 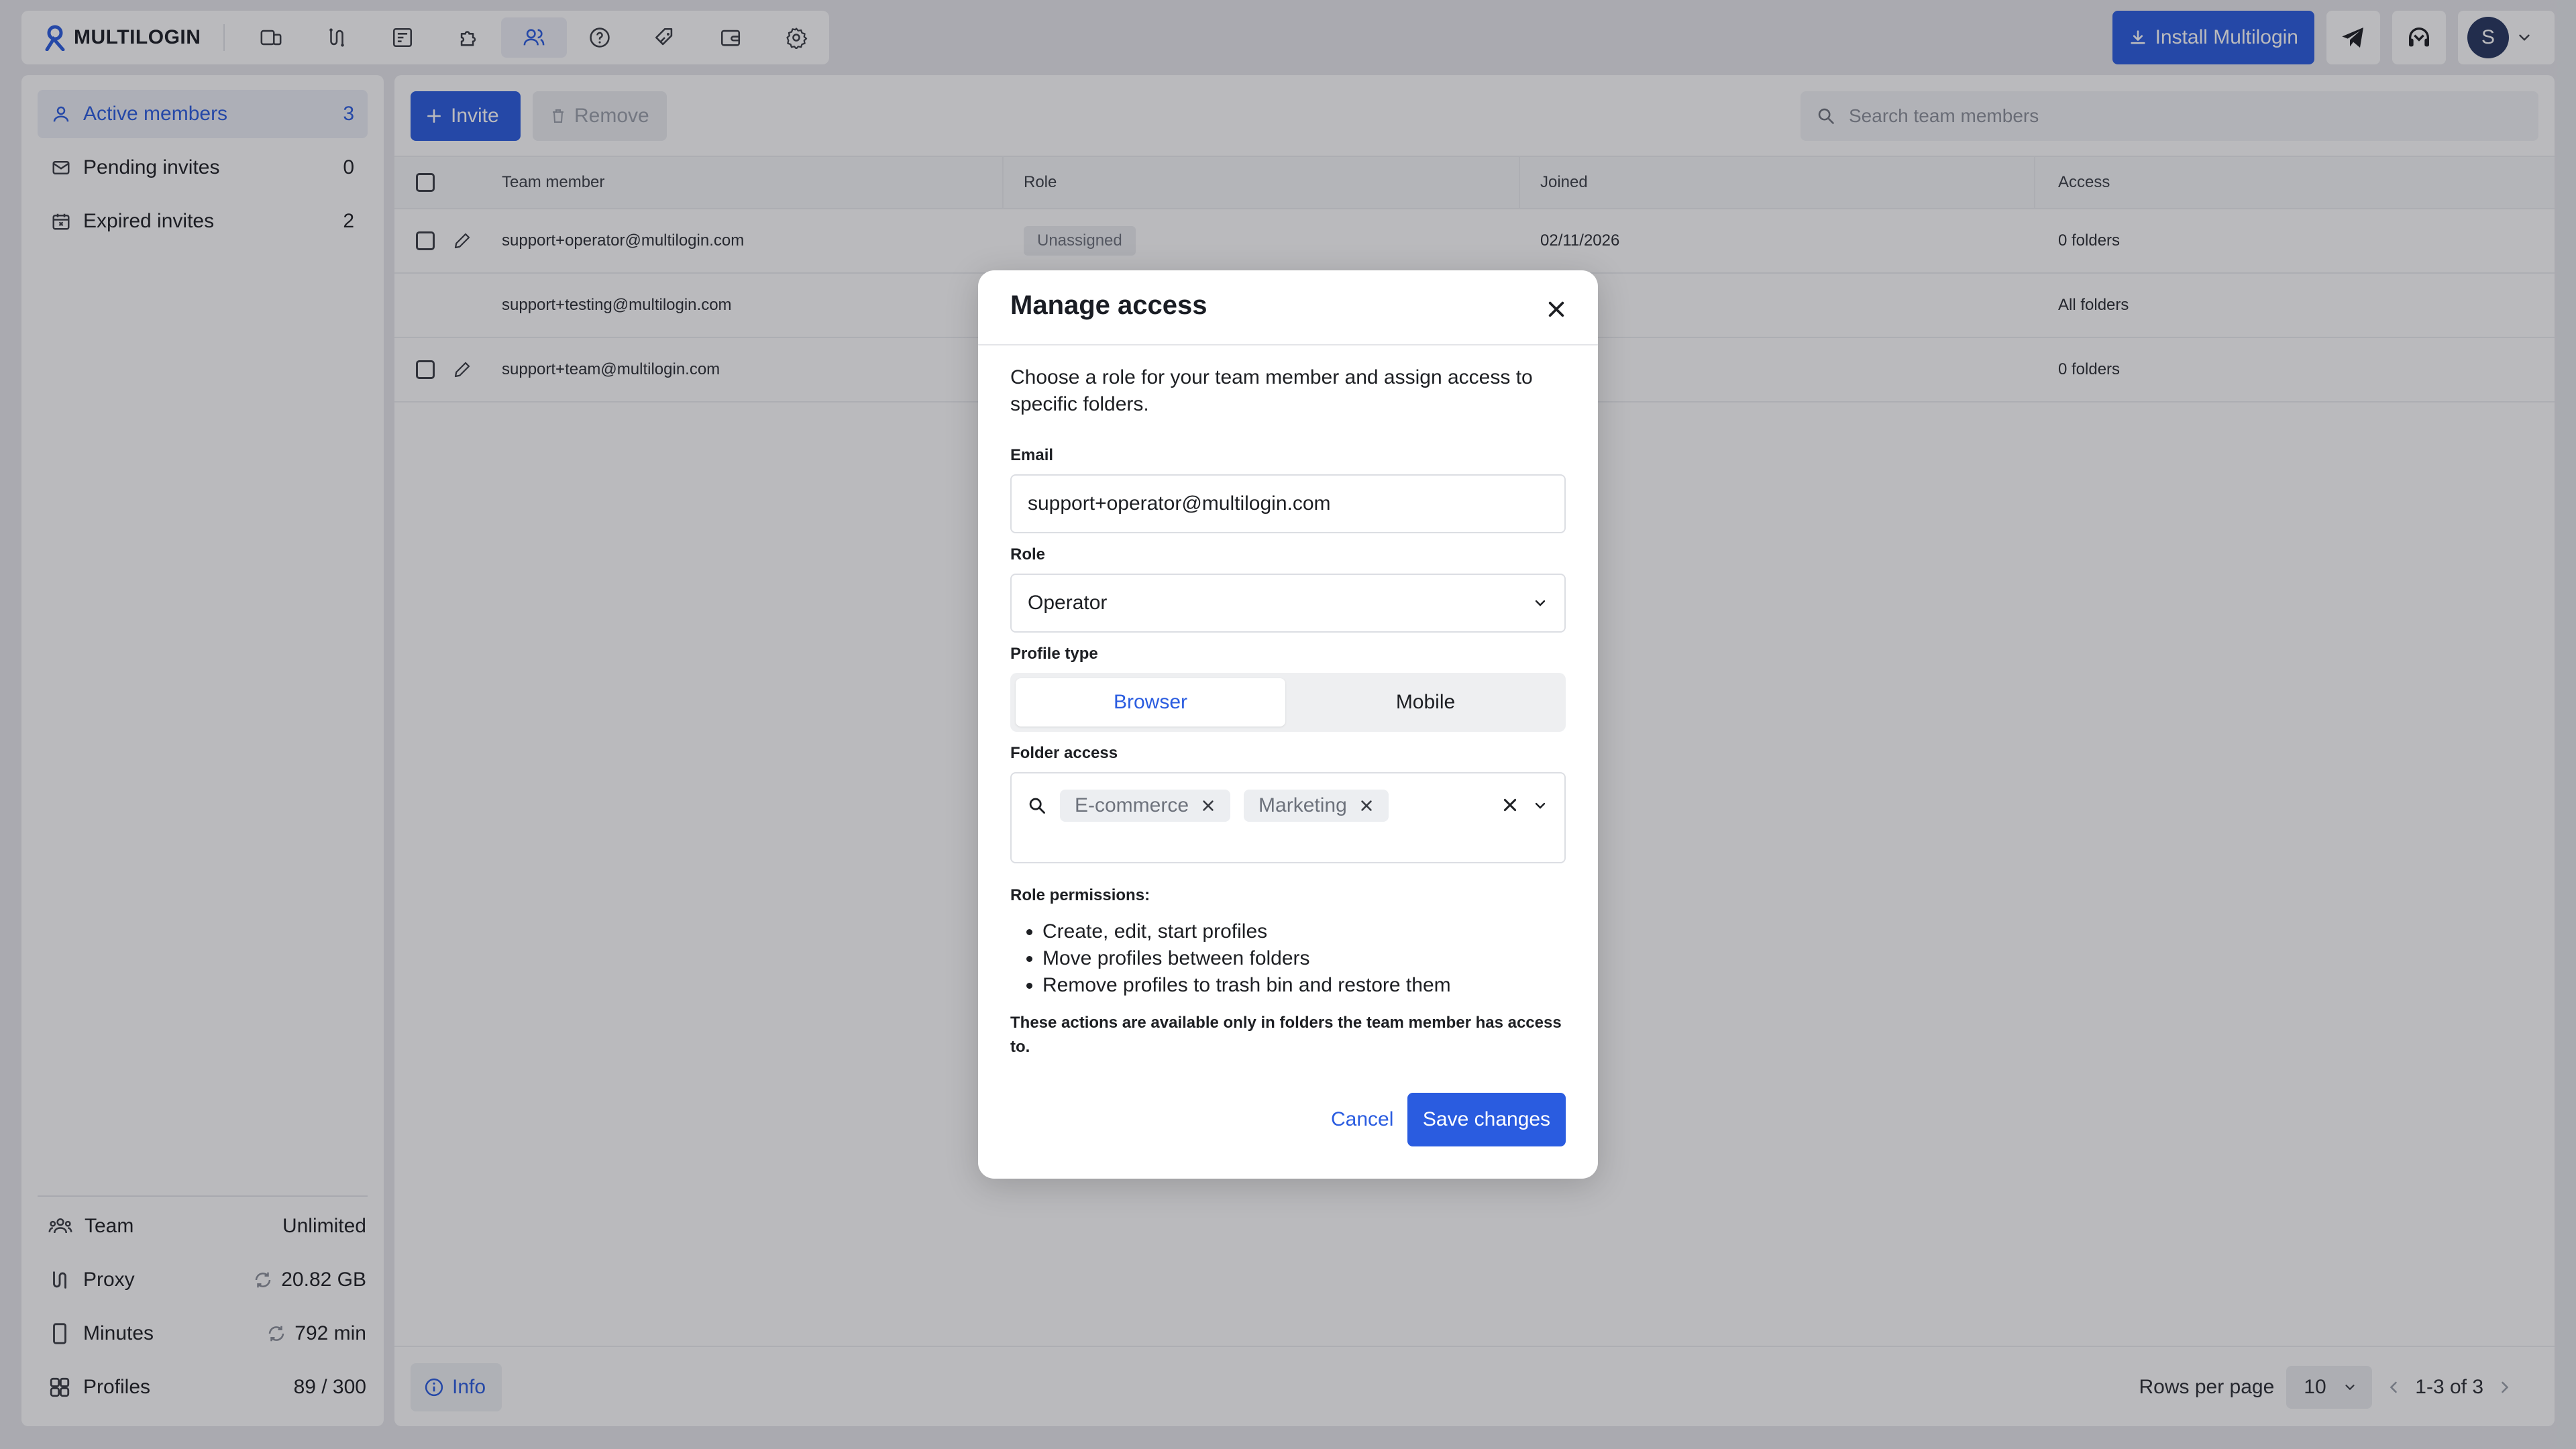 I want to click on dialog-description-line2: specific folders., so click(x=1079, y=404).